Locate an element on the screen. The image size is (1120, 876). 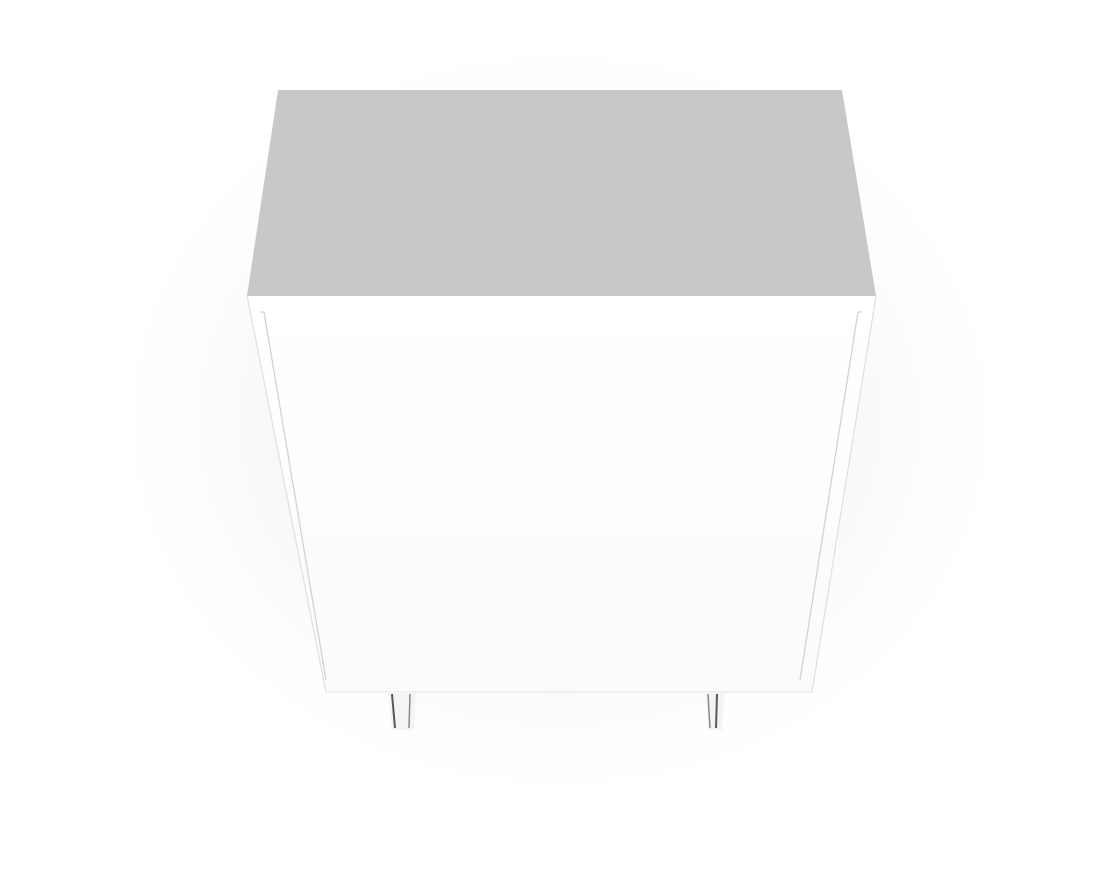
cabinet-top-panel is located at coordinates (561, 193).